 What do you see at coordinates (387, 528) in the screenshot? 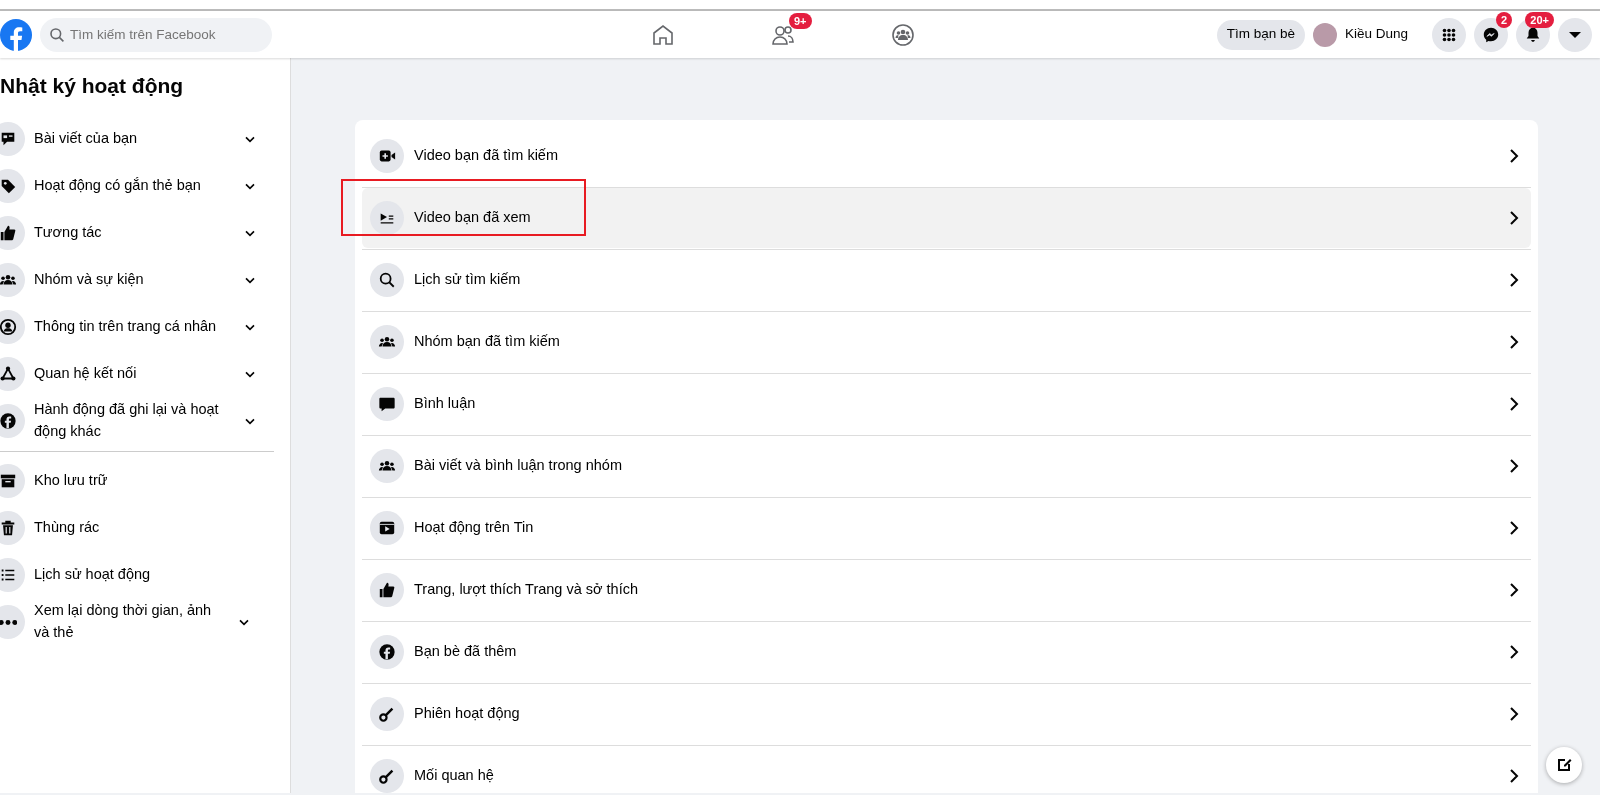
I see `film-clip-icon` at bounding box center [387, 528].